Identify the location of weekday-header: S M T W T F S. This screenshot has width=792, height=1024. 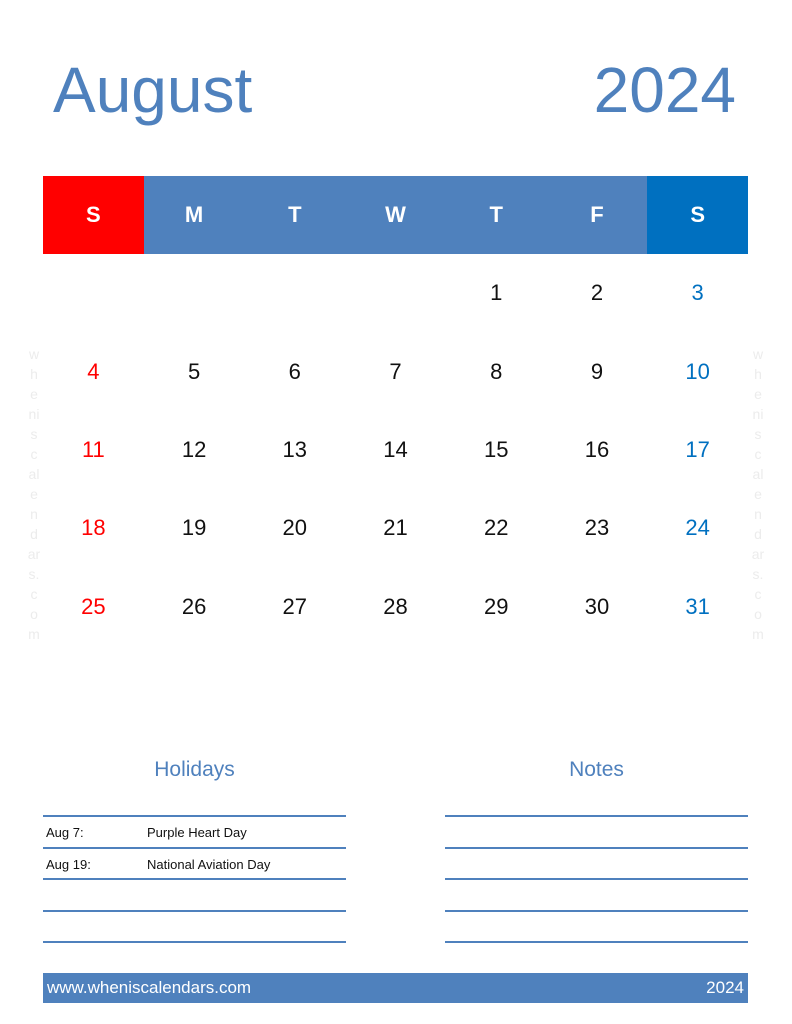
(396, 215).